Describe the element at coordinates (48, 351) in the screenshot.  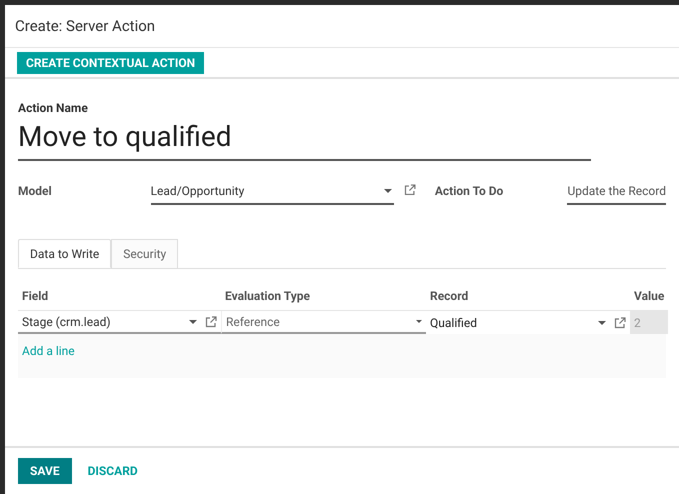
I see `add-line-link: Add a line` at that location.